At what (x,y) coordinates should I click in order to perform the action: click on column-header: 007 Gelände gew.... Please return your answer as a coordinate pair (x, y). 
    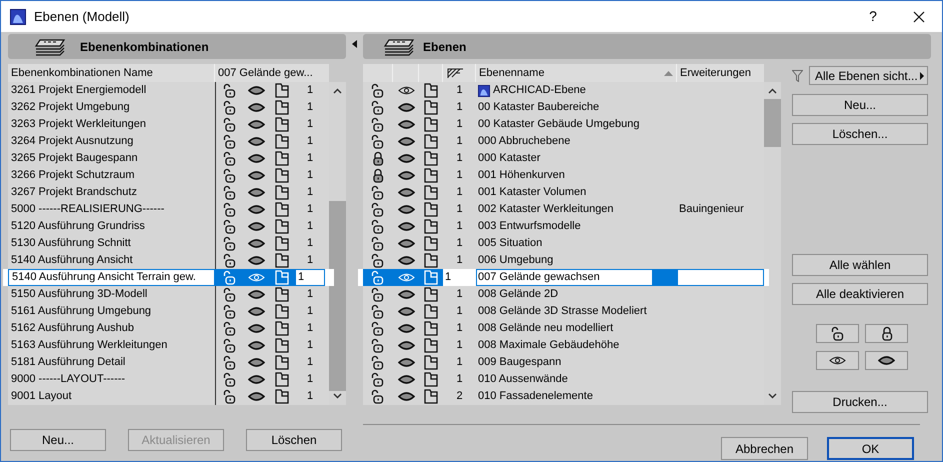
    Looking at the image, I should click on (272, 73).